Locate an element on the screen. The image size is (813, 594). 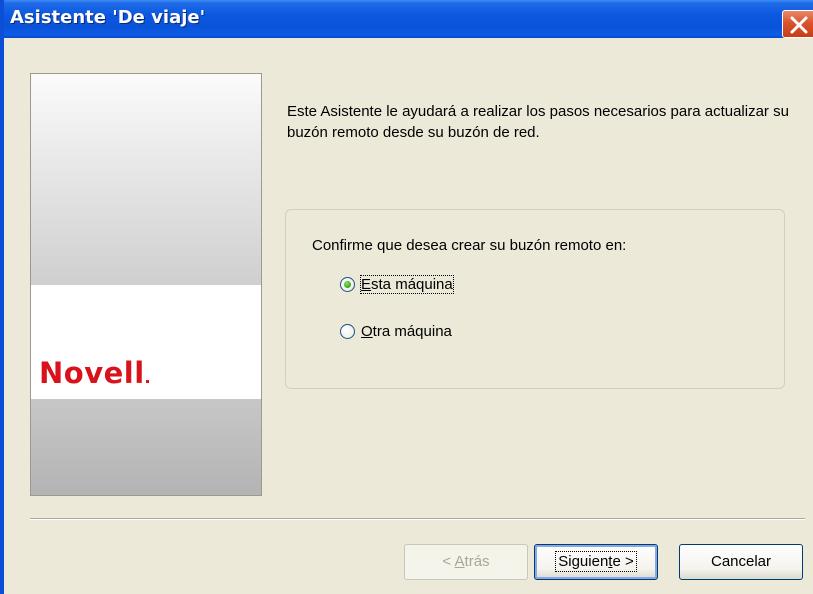
radio-other-machine: Otra máquina is located at coordinates (396, 331).